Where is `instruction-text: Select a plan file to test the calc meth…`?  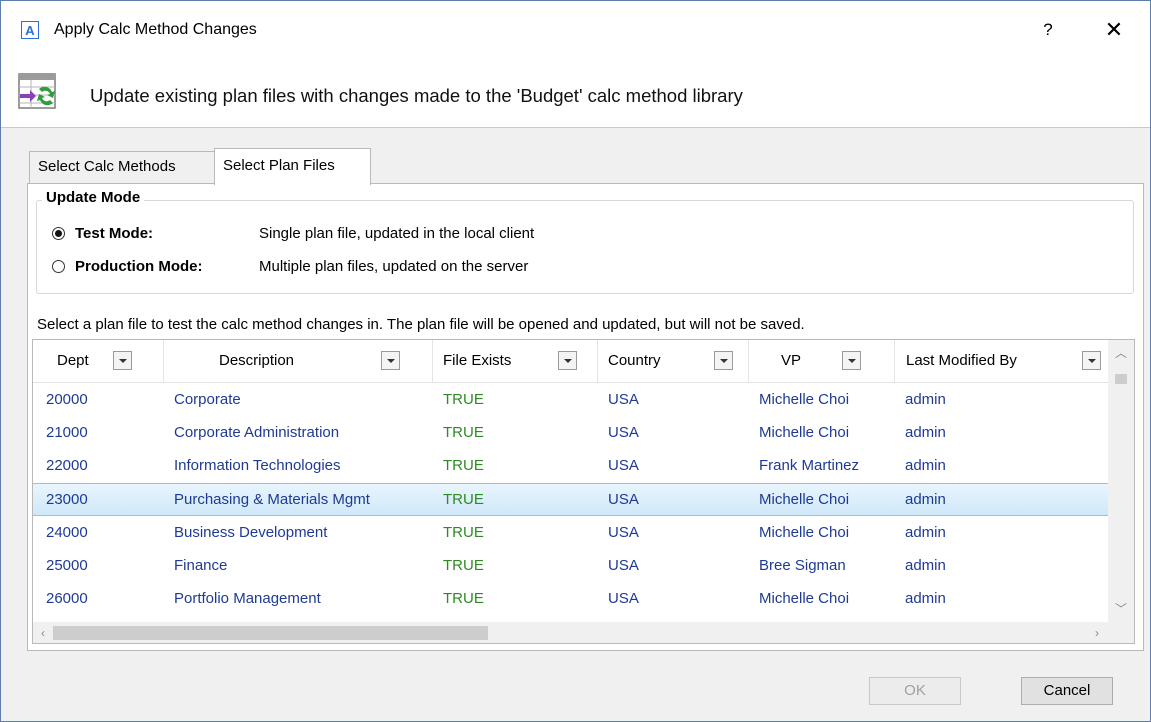
instruction-text: Select a plan file to test the calc meth… is located at coordinates (421, 324).